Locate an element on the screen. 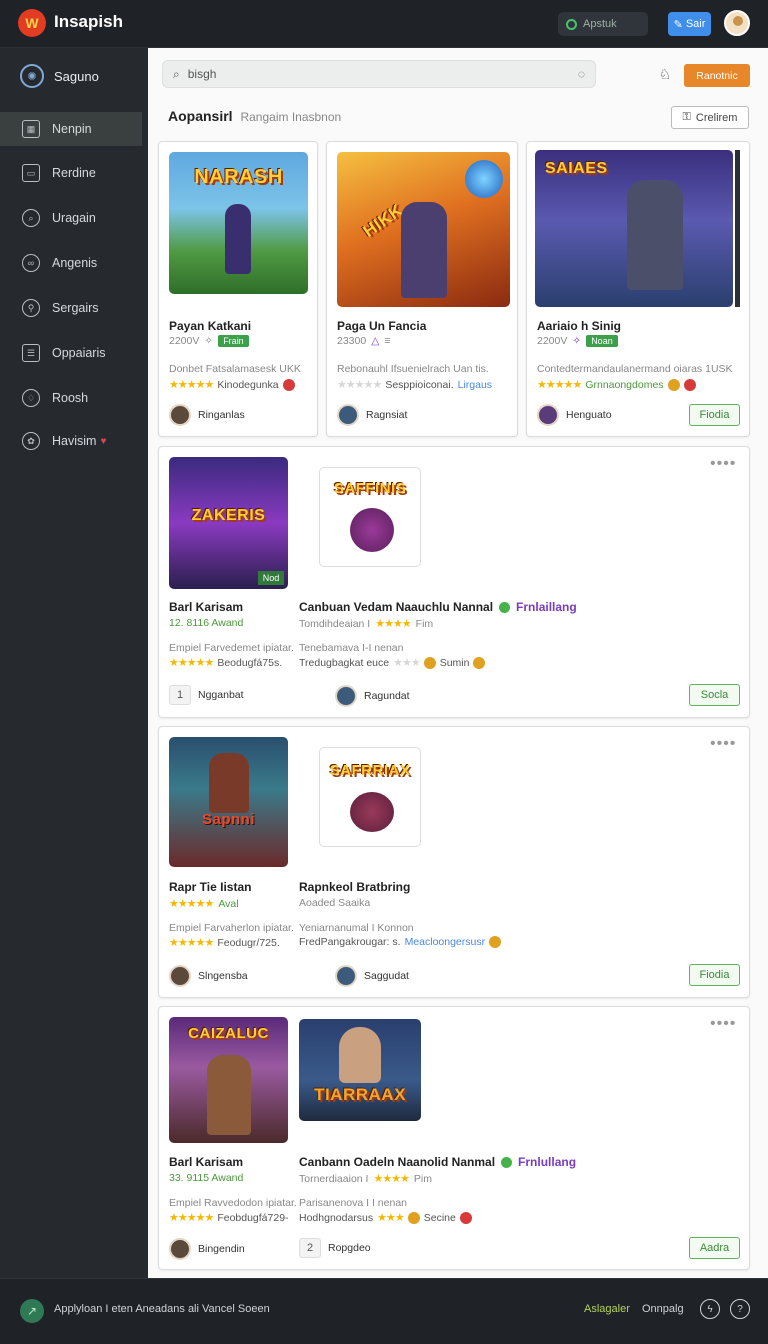 The image size is (768, 1344). game-thumbnail: Sapnni is located at coordinates (228, 802).